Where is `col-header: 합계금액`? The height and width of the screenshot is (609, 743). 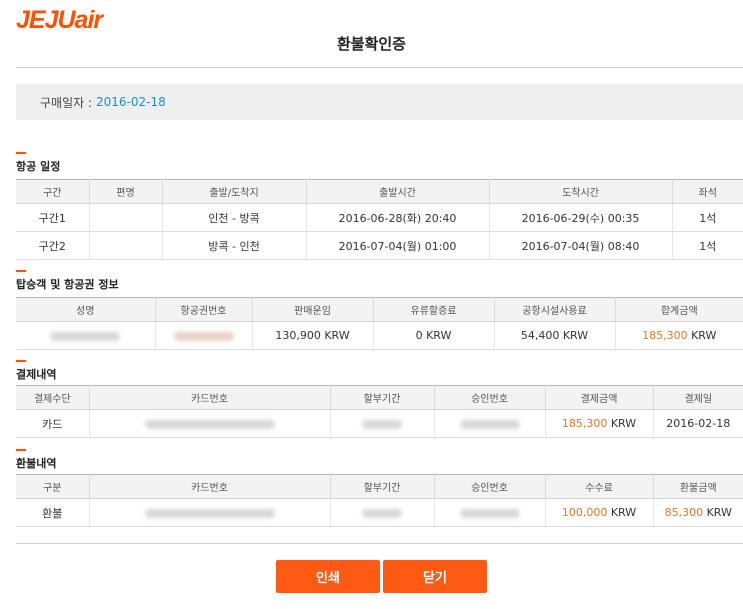
col-header: 합계금액 is located at coordinates (679, 309).